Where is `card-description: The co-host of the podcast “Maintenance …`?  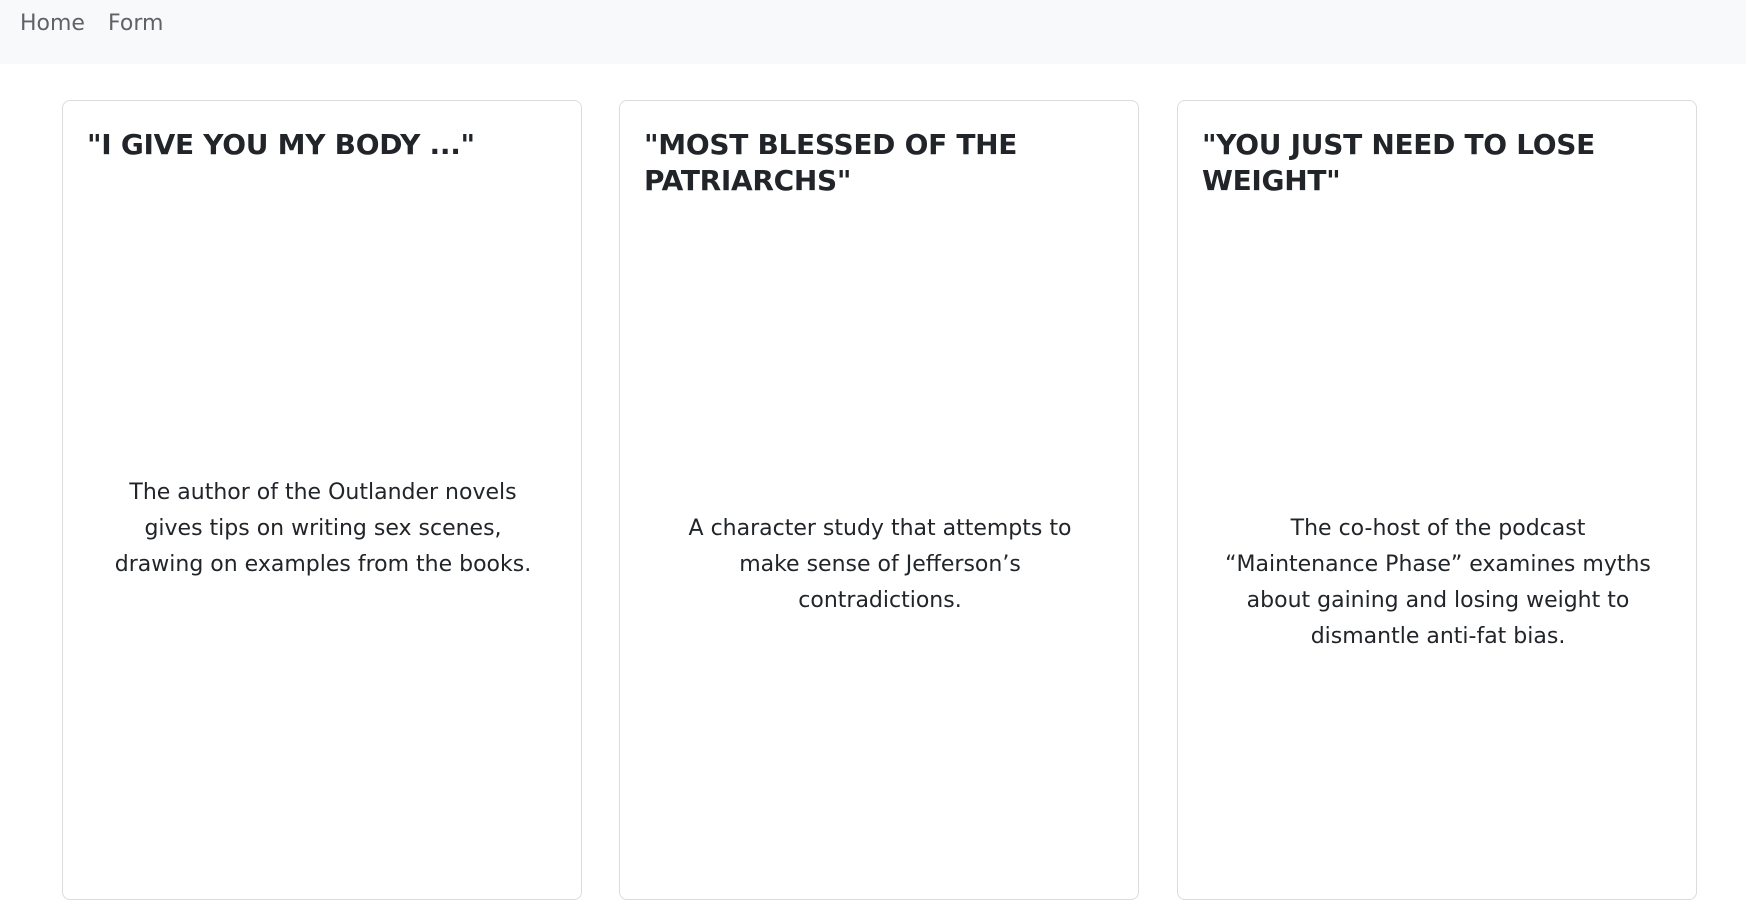
card-description: The co-host of the podcast “Maintenance … is located at coordinates (1438, 582).